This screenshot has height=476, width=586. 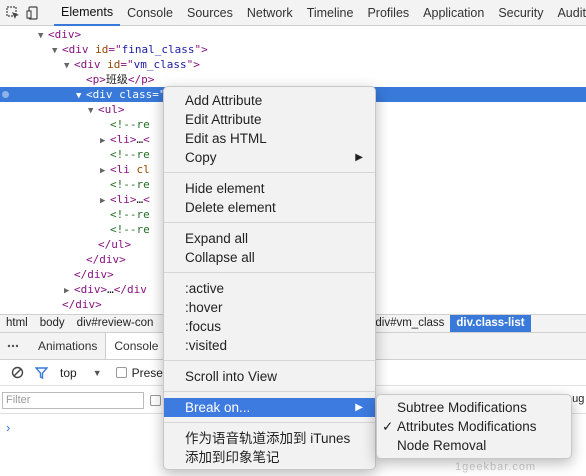 What do you see at coordinates (269, 326) in the screenshot?
I see `menu-item-focus: :focus` at bounding box center [269, 326].